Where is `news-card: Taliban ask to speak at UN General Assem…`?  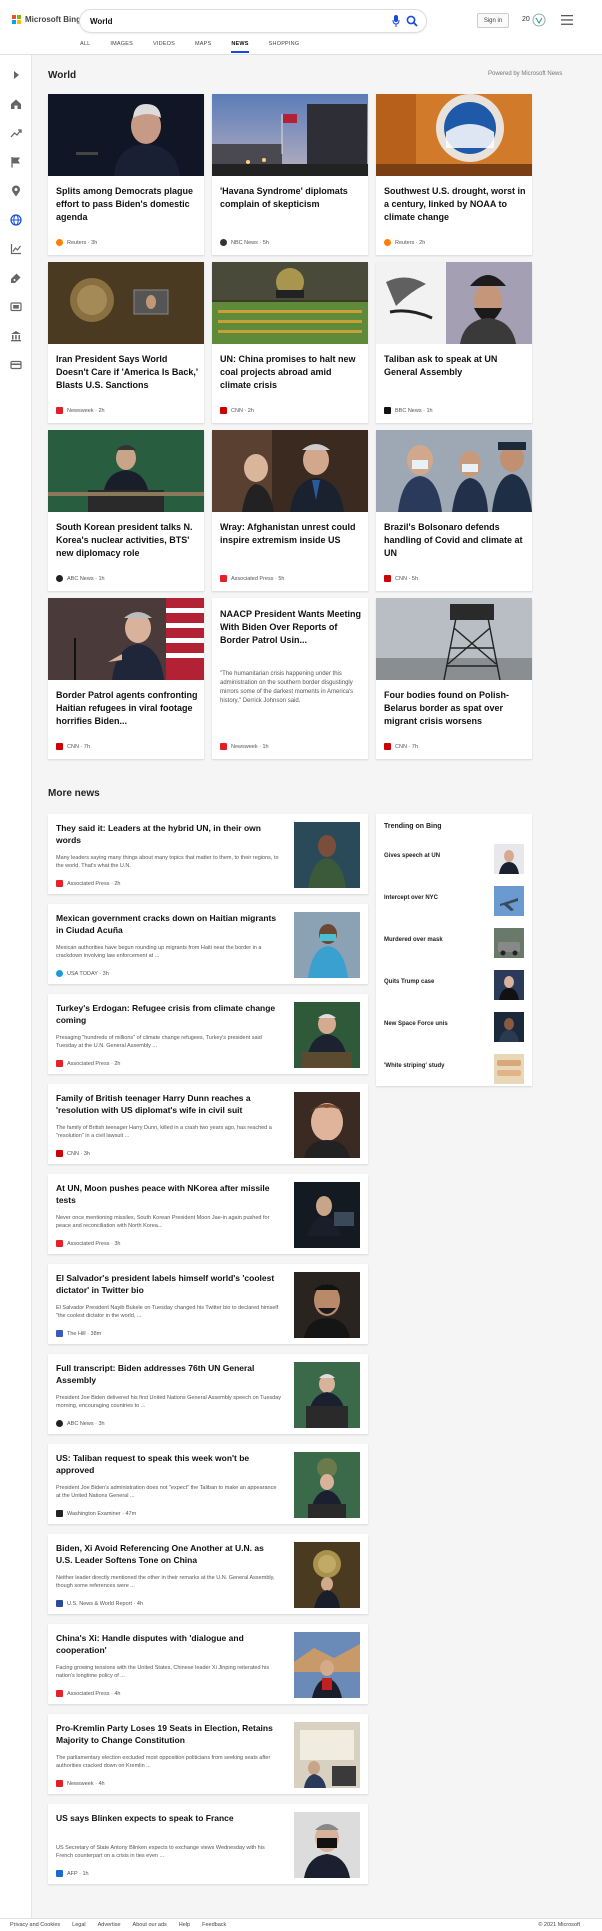 news-card: Taliban ask to speak at UN General Assem… is located at coordinates (454, 342).